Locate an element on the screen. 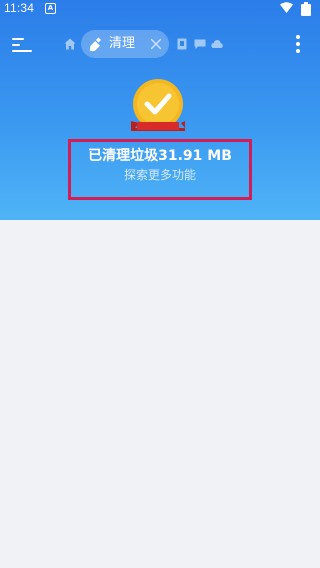 This screenshot has height=568, width=320. result-highlight-box: 已清理垃圾31.91 MB 探索更多功能 is located at coordinates (160, 169).